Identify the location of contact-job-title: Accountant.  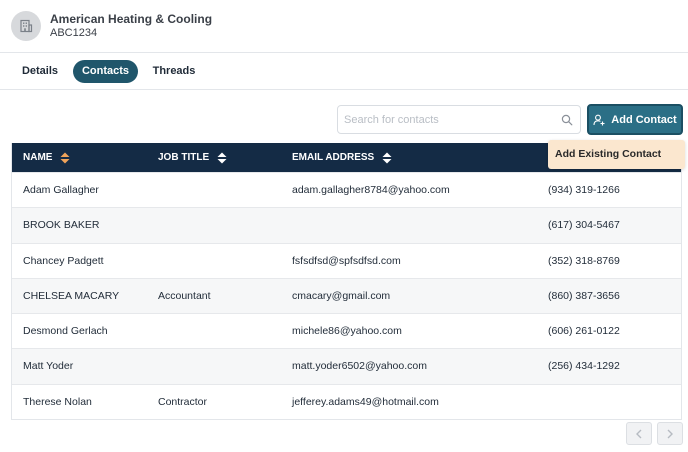
(184, 295).